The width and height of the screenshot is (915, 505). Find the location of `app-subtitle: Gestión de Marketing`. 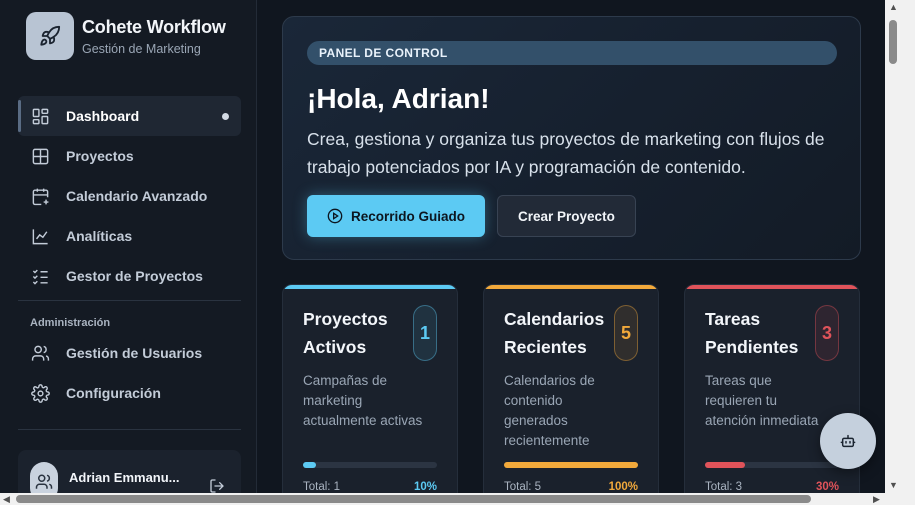

app-subtitle: Gestión de Marketing is located at coordinates (141, 48).